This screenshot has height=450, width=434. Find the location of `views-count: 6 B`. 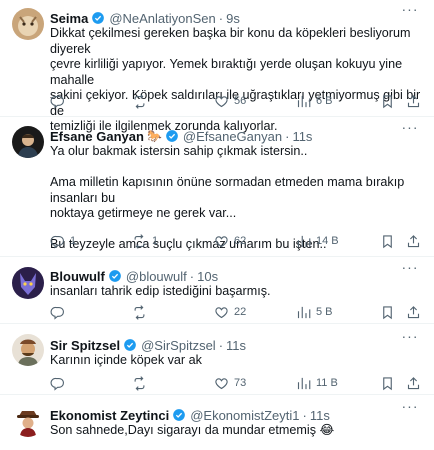

views-count: 6 B is located at coordinates (324, 101).